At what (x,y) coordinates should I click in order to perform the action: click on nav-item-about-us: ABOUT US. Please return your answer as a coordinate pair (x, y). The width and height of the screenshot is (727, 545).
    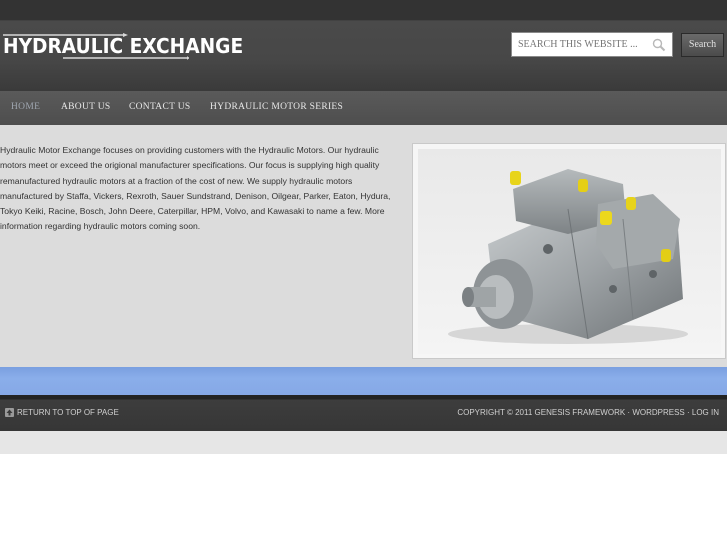
    Looking at the image, I should click on (85, 108).